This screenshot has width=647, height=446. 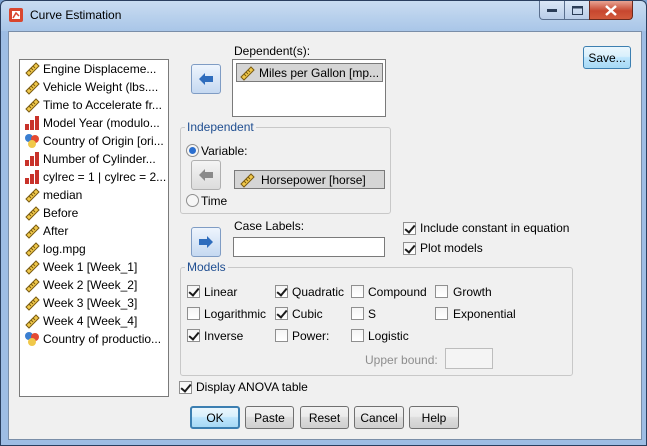 What do you see at coordinates (469, 358) in the screenshot?
I see `upper-bound-field` at bounding box center [469, 358].